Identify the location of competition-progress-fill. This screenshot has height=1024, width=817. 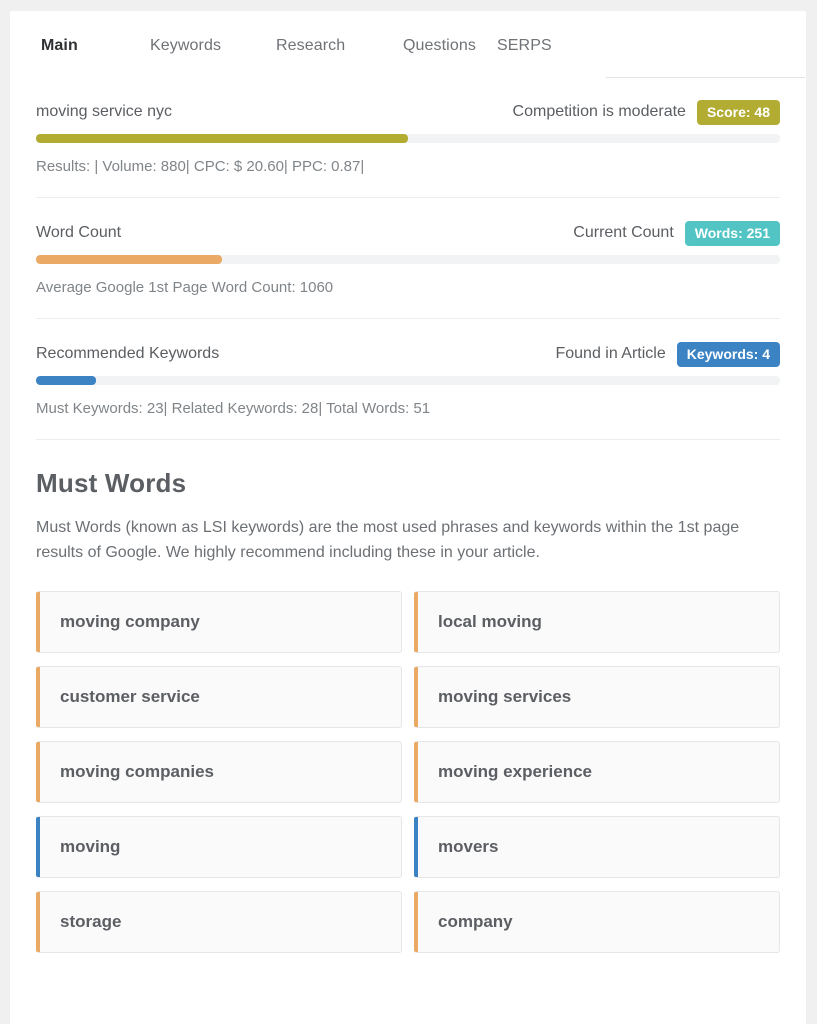
(222, 138).